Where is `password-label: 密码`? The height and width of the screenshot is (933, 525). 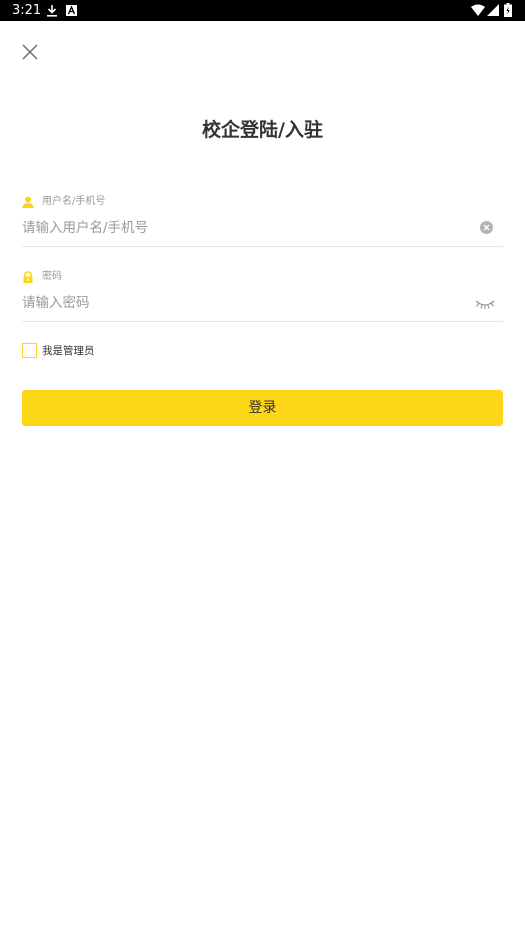 password-label: 密码 is located at coordinates (52, 276).